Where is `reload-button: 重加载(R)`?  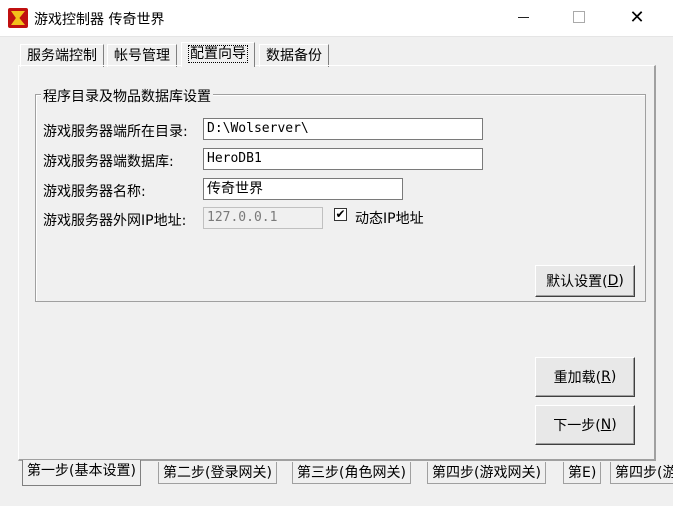 reload-button: 重加载(R) is located at coordinates (585, 377).